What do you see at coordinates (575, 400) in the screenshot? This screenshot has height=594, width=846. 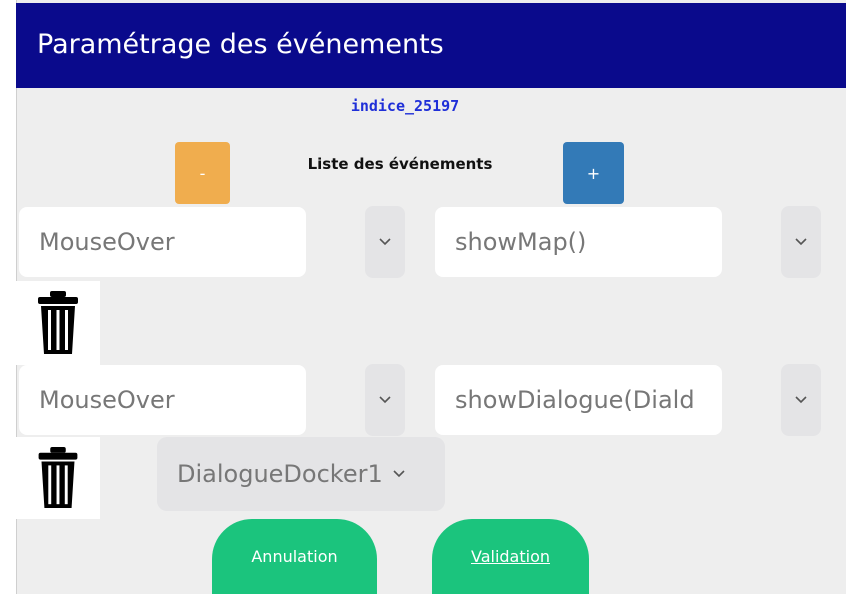 I see `action-select-value: showDialogue(Diald` at bounding box center [575, 400].